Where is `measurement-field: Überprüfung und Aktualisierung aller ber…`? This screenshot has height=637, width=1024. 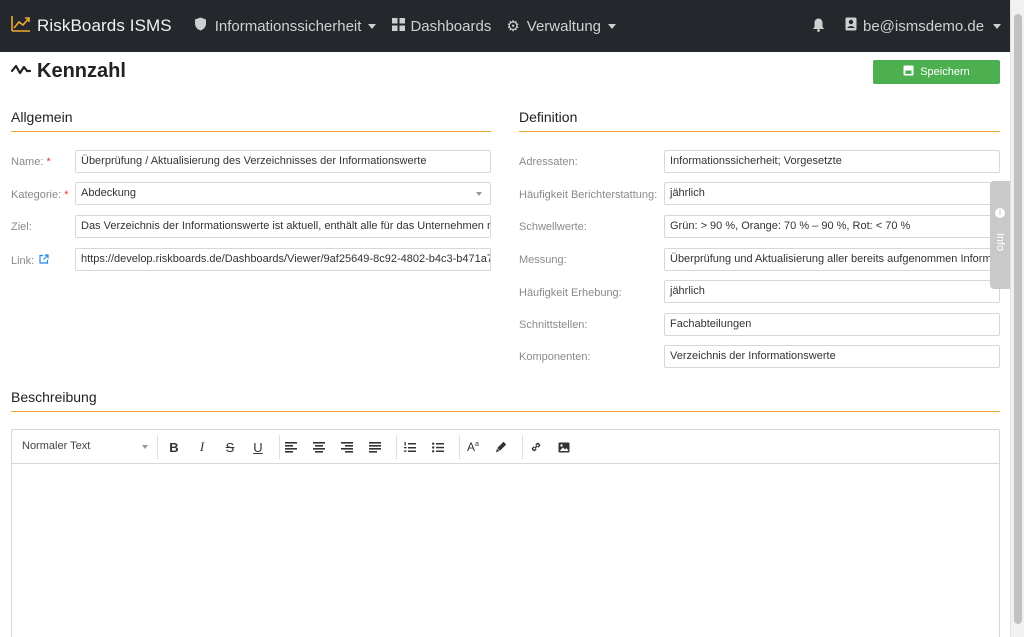 measurement-field: Überprüfung und Aktualisierung aller ber… is located at coordinates (832, 259).